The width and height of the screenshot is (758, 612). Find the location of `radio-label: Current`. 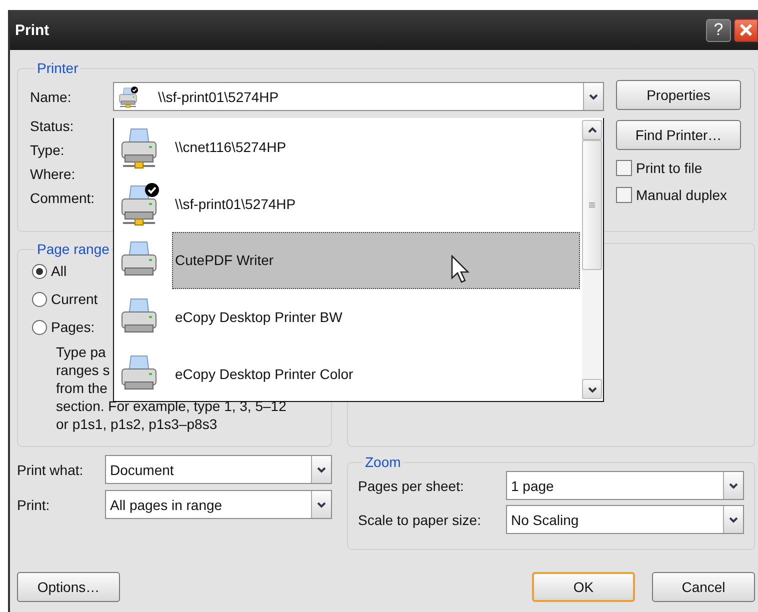

radio-label: Current is located at coordinates (74, 299).